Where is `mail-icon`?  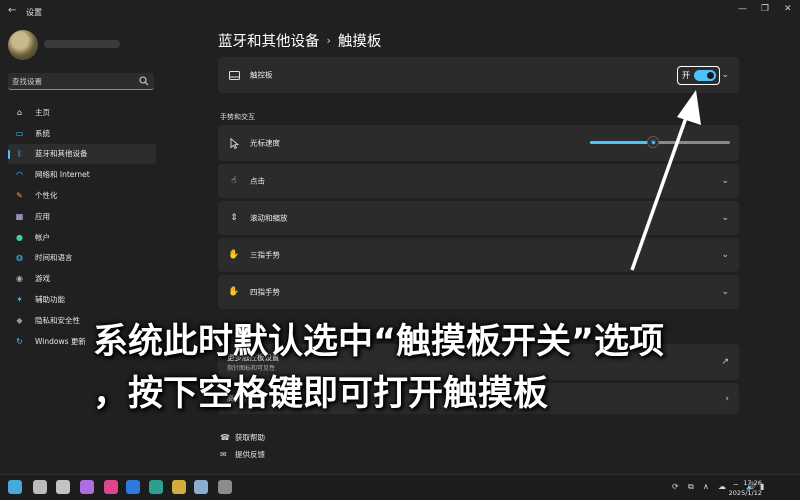
mail-icon is located at coordinates (133, 487).